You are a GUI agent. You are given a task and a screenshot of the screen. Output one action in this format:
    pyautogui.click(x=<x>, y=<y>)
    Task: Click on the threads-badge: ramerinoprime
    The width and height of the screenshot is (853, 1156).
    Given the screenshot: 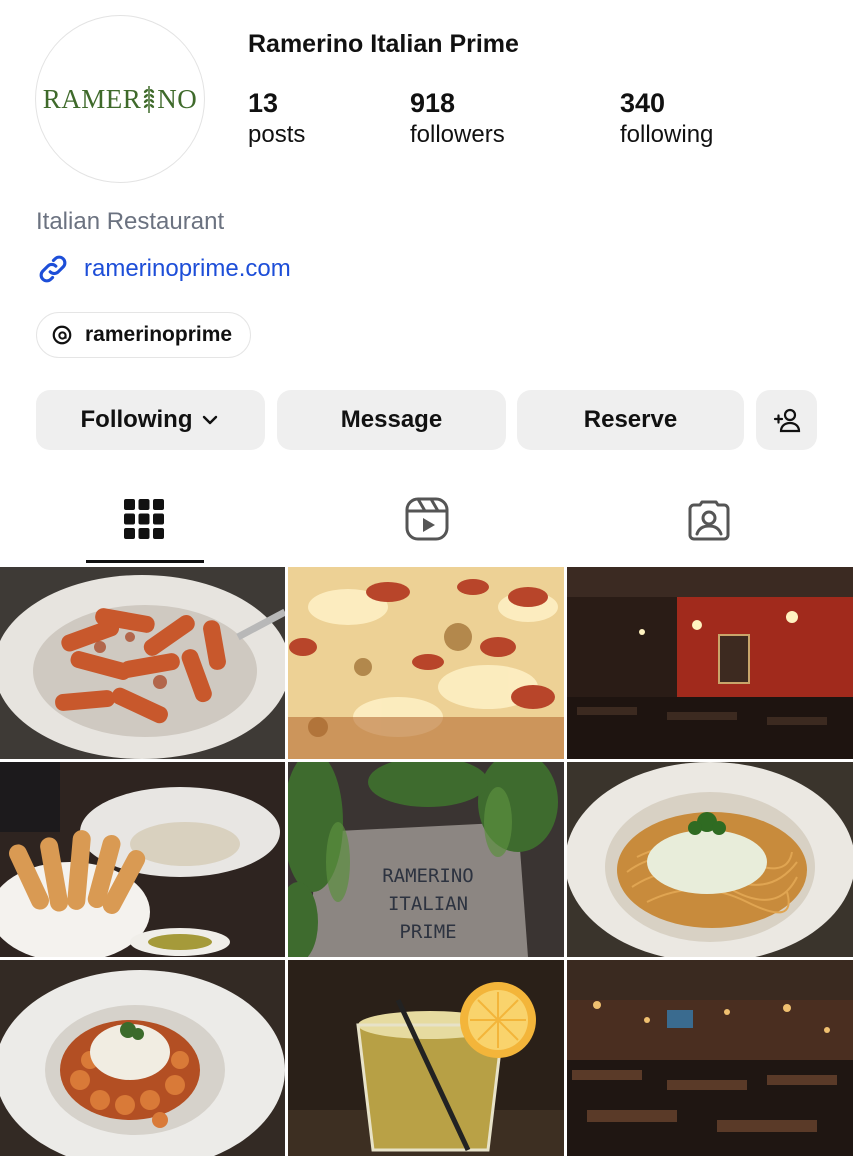 What is the action you would take?
    pyautogui.click(x=144, y=335)
    